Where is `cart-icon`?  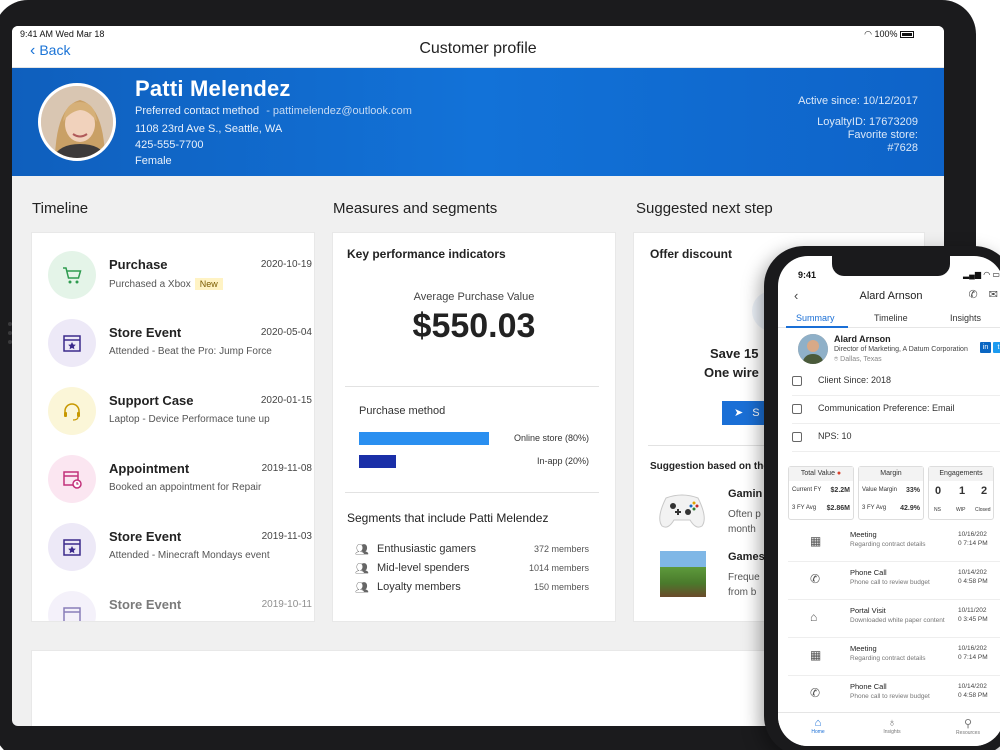
cart-icon is located at coordinates (72, 275).